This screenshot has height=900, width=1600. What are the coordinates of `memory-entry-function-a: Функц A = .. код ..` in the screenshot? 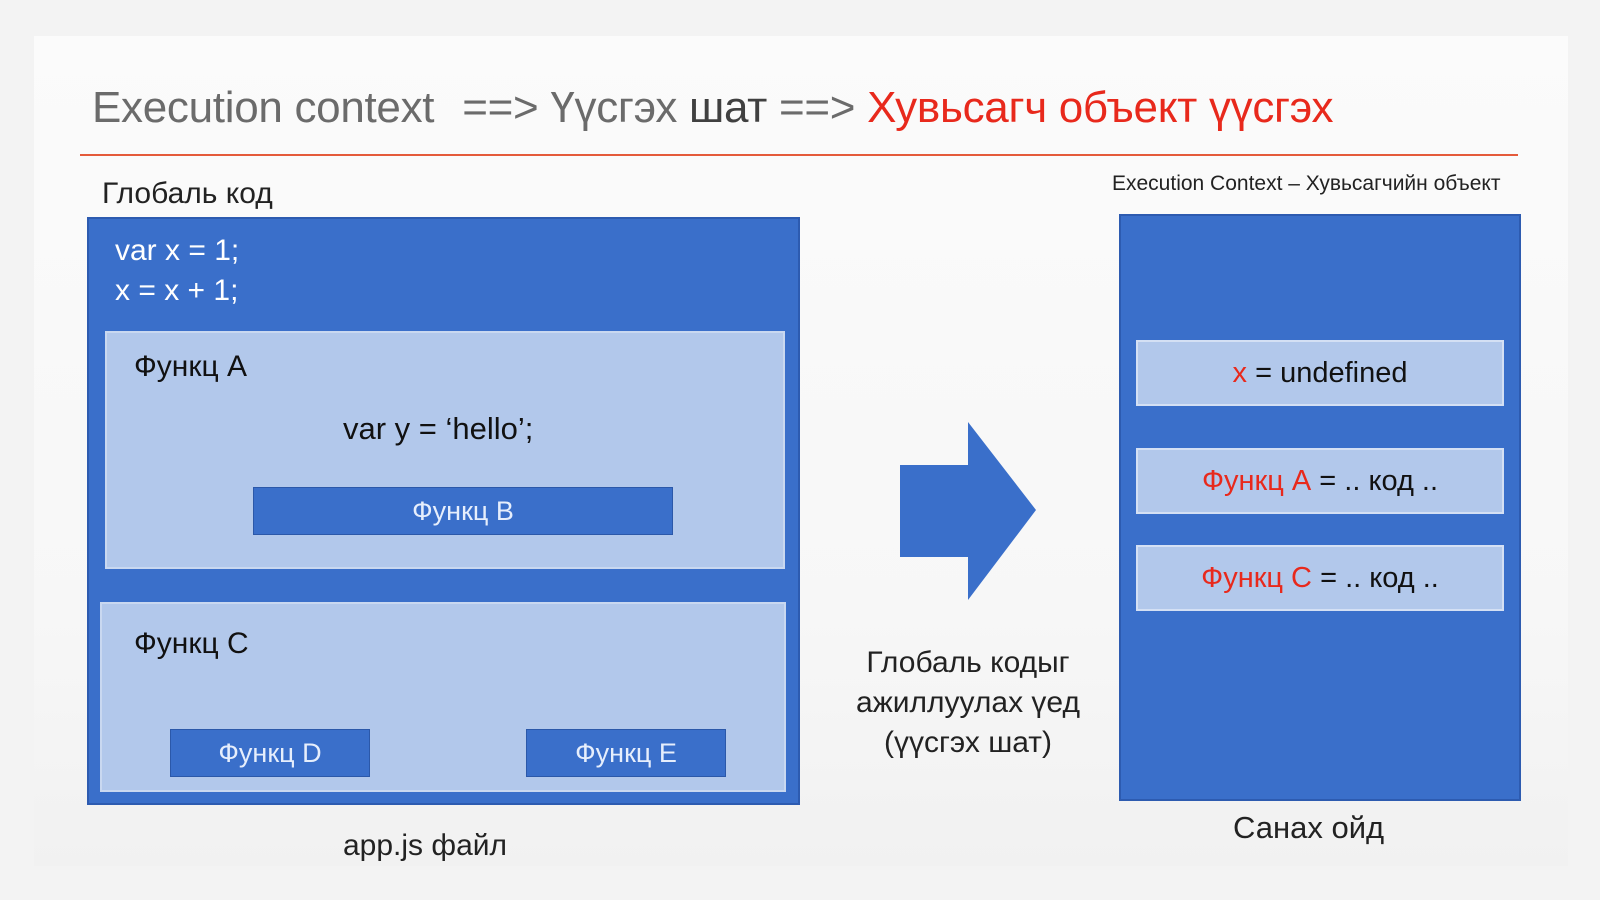 It's located at (1320, 481).